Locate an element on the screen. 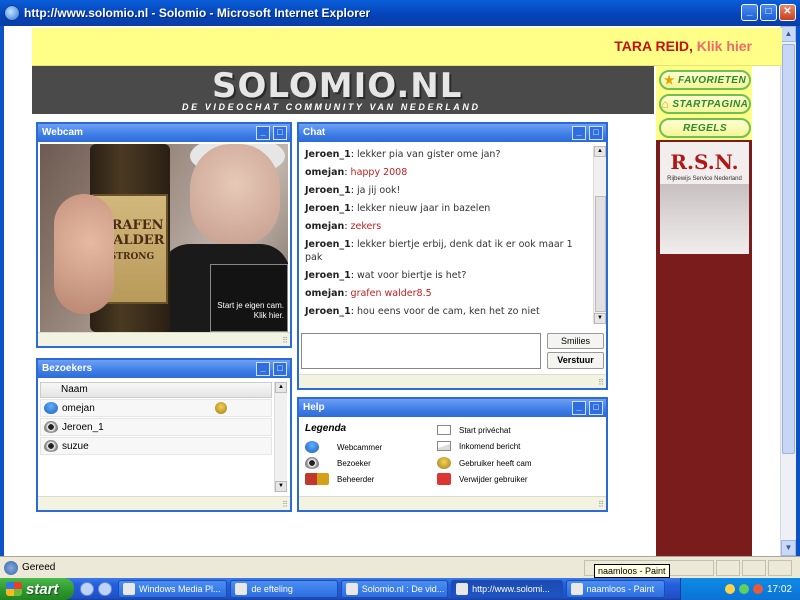  legend-item: Webcammer is located at coordinates (343, 447).